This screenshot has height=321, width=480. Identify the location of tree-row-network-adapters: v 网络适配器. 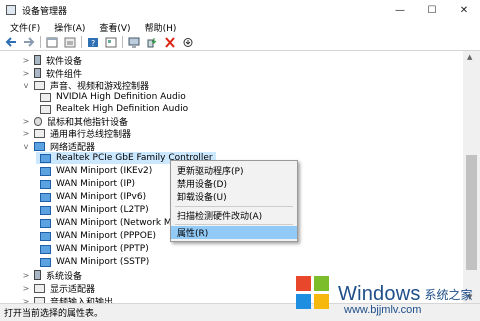
(59, 146).